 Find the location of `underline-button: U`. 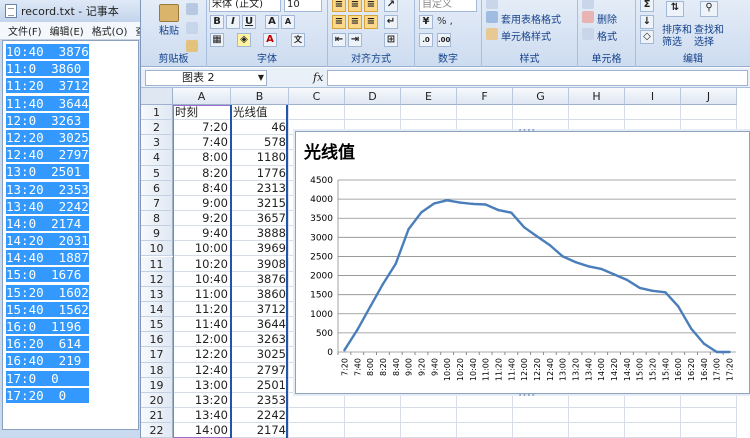

underline-button: U is located at coordinates (249, 22).